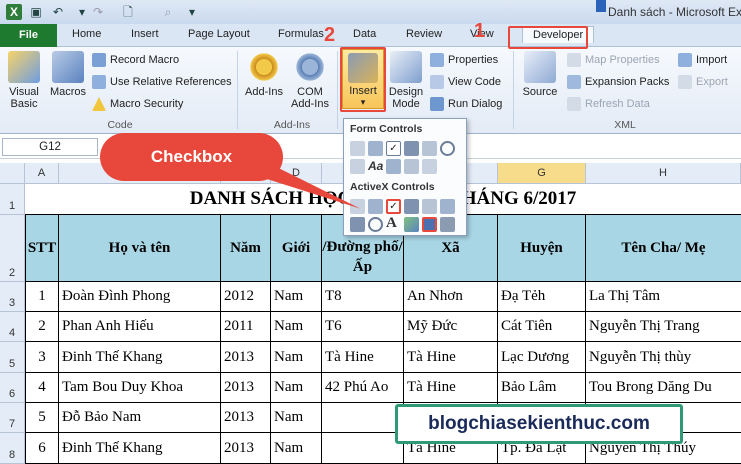 This screenshot has height=464, width=741. What do you see at coordinates (465, 82) in the screenshot?
I see `view-code-button: View Code` at bounding box center [465, 82].